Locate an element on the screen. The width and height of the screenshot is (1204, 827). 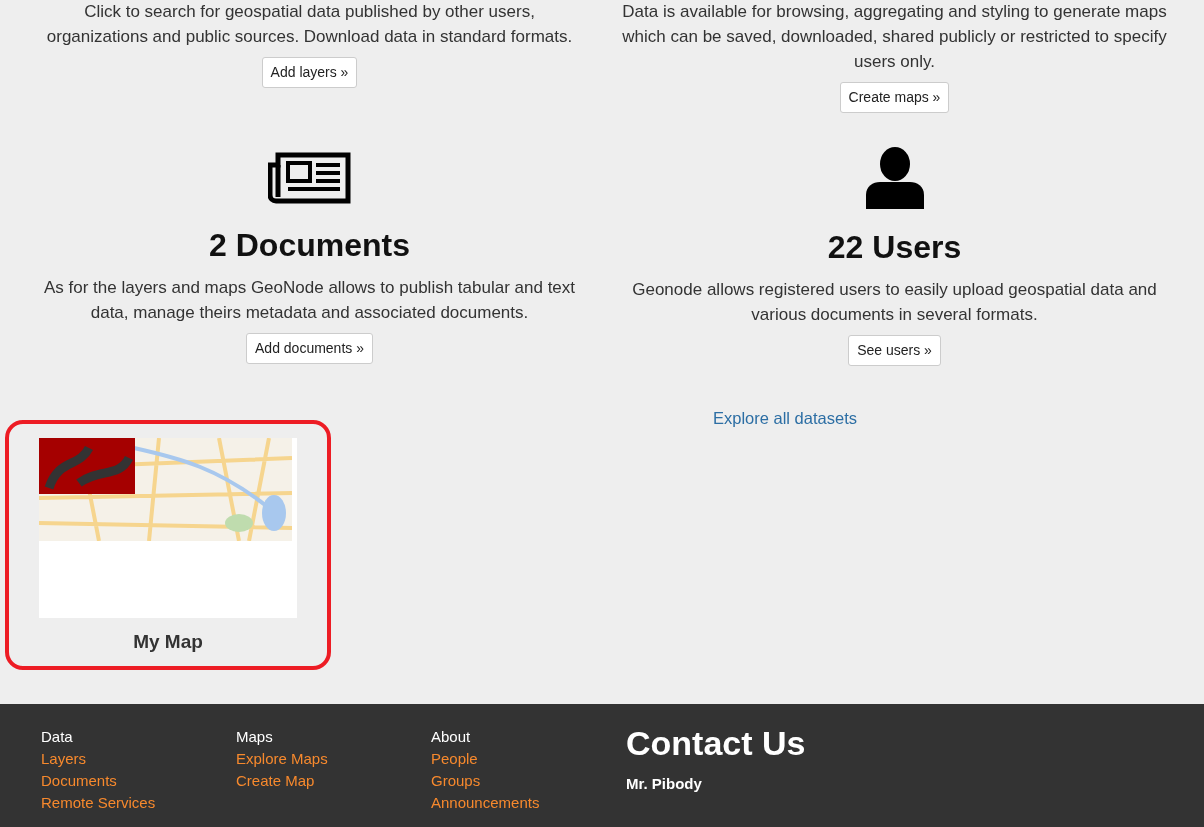
section-description: Data is available for browsing, aggregating and styling to generate maps which can be saved, downloaded, shared publicly or restricted to specify users only. is located at coordinates (894, 37).